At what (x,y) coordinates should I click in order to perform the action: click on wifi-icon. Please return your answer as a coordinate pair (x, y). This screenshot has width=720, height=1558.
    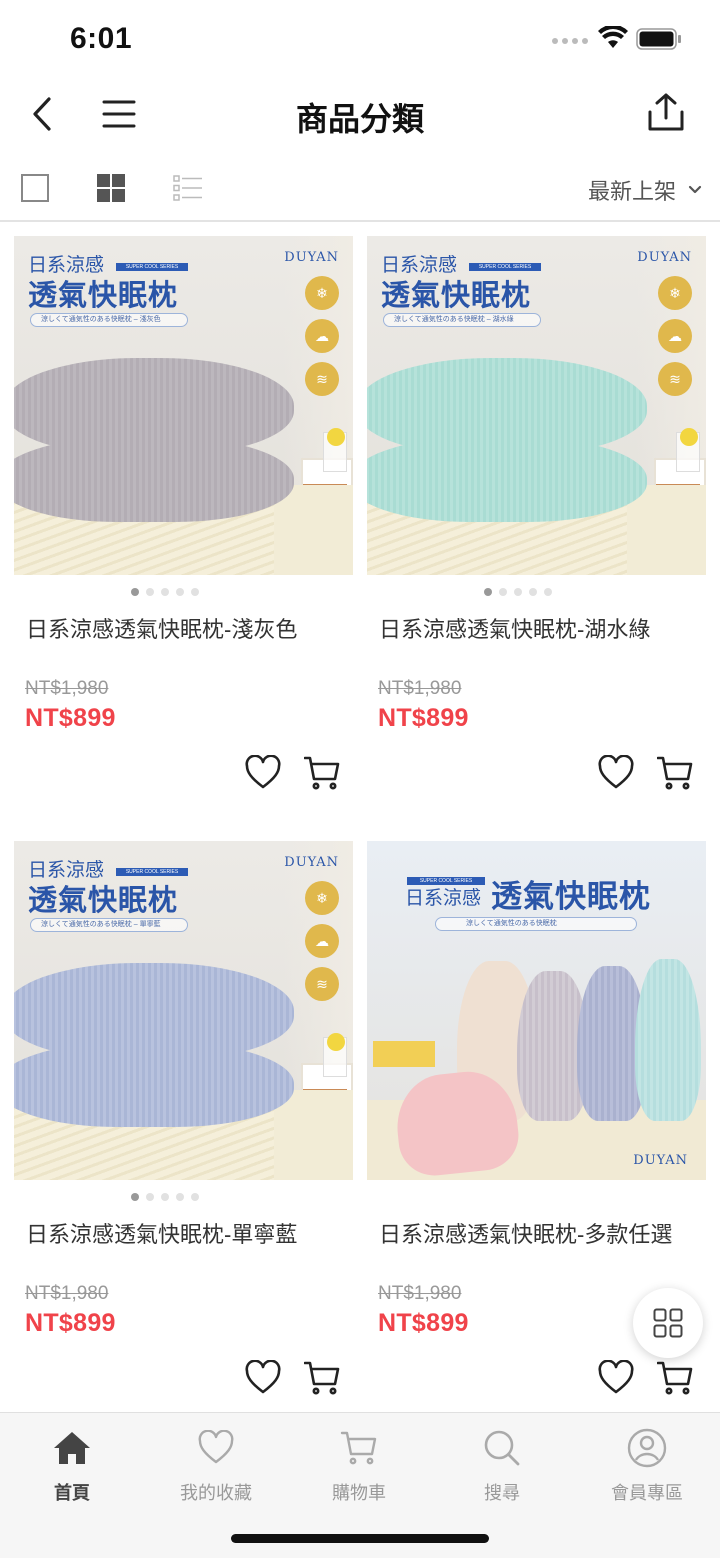
    Looking at the image, I should click on (613, 37).